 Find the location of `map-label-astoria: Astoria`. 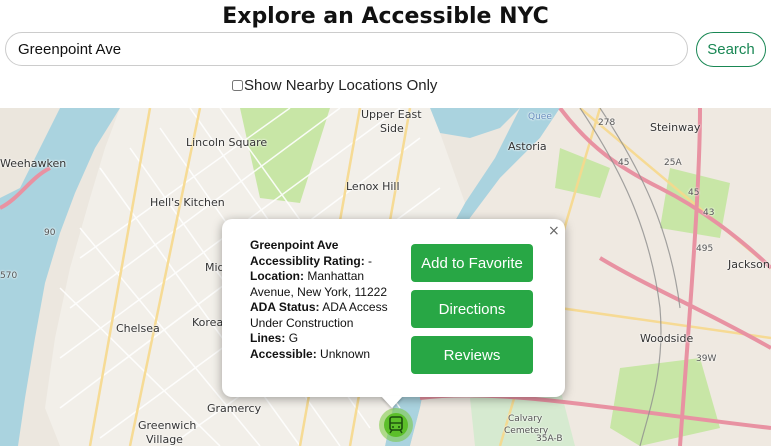

map-label-astoria: Astoria is located at coordinates (527, 146).